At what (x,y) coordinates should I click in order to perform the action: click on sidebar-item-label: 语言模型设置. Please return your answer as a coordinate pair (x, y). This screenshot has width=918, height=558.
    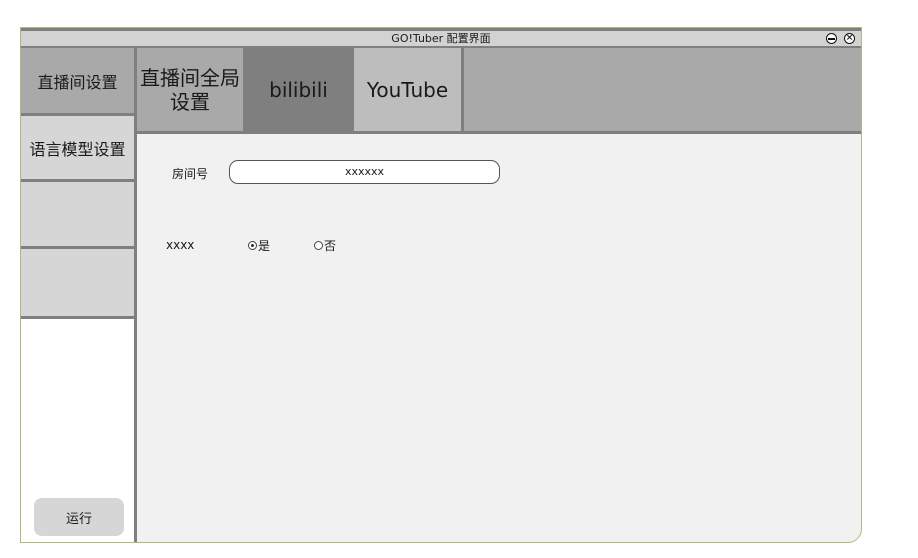
    Looking at the image, I should click on (77, 149).